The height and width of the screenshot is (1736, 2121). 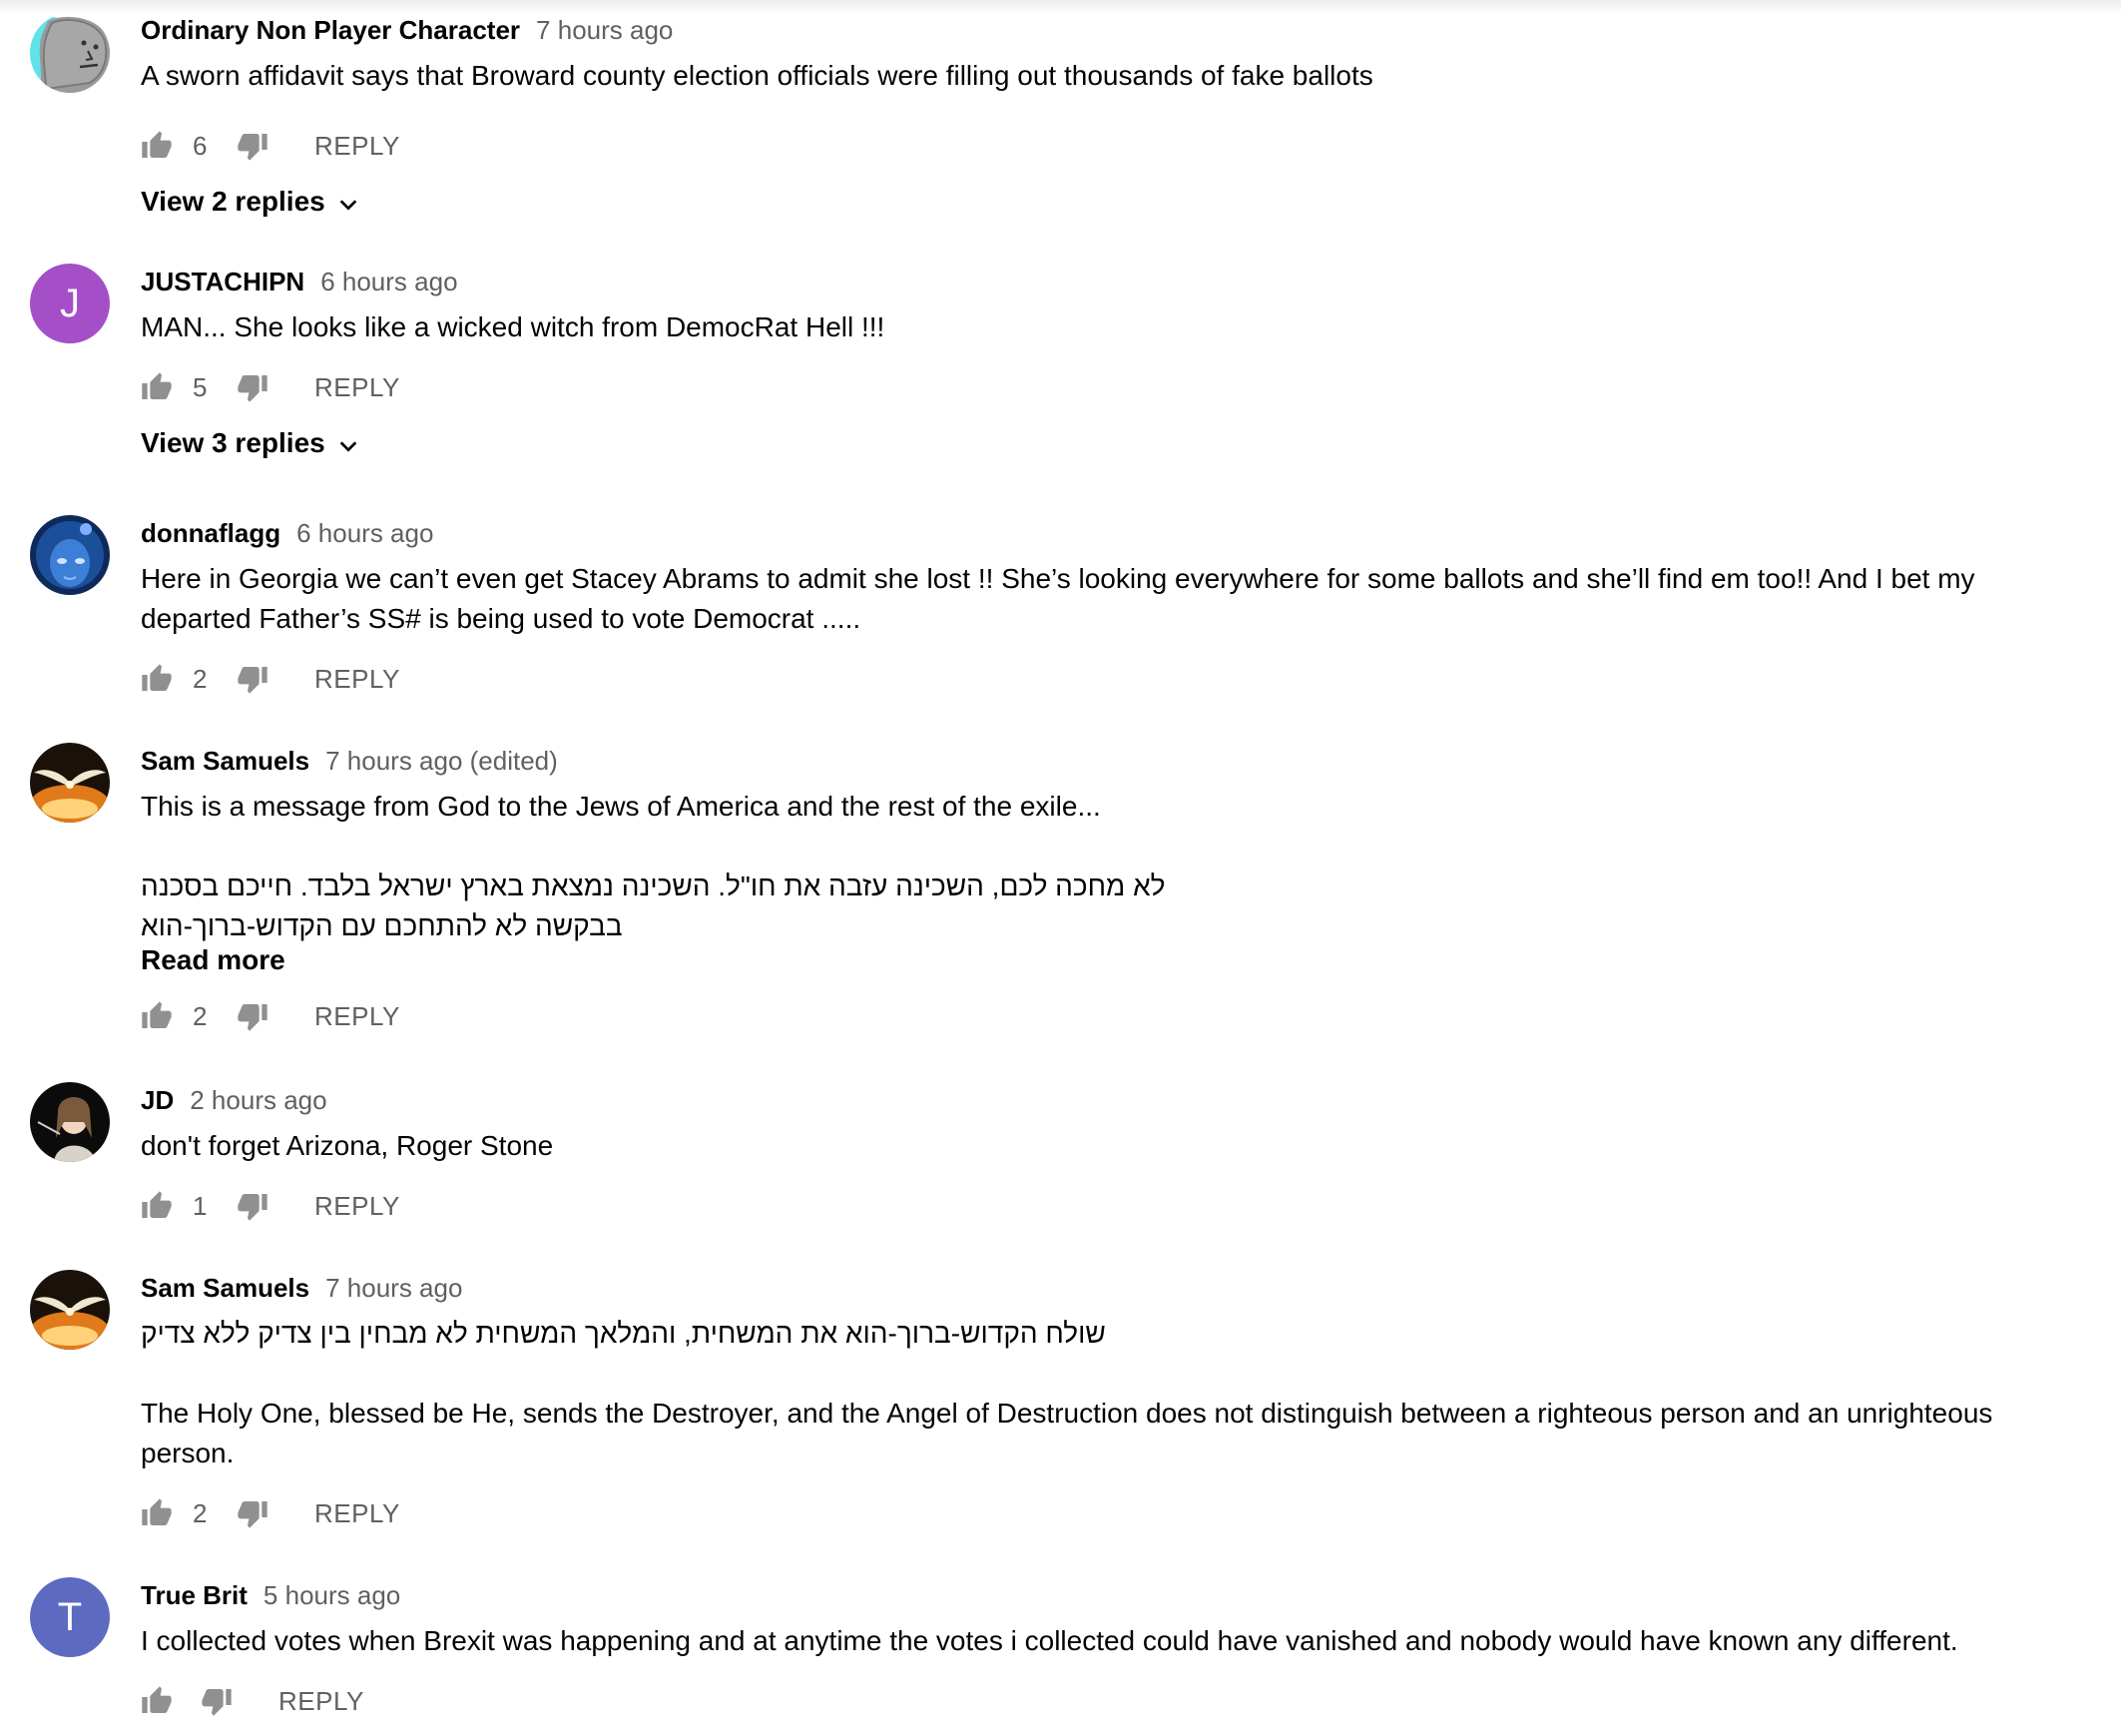 What do you see at coordinates (1074, 960) in the screenshot?
I see `read-more-button: Read more` at bounding box center [1074, 960].